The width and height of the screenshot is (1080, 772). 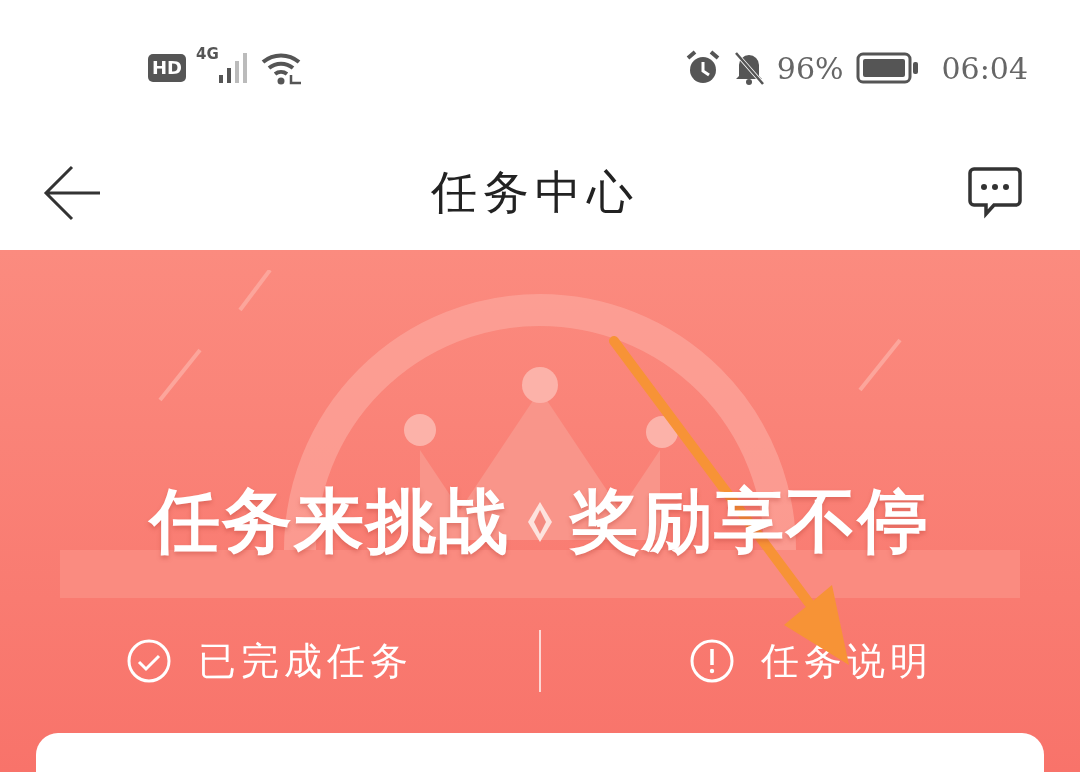 I want to click on battery-percent: 96%, so click(x=810, y=68).